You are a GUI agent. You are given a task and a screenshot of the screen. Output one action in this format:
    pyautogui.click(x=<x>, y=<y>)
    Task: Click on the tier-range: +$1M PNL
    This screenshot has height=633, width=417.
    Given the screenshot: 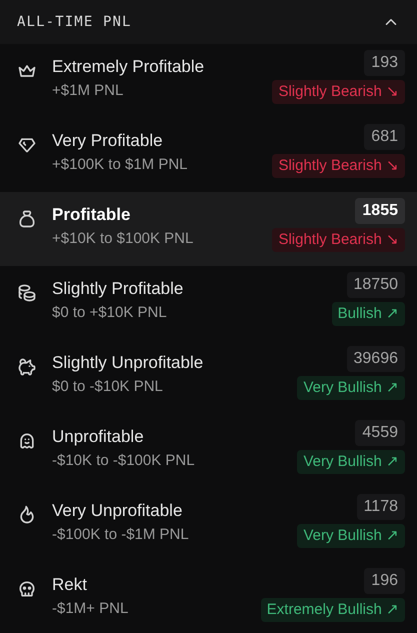 What is the action you would take?
    pyautogui.click(x=88, y=91)
    